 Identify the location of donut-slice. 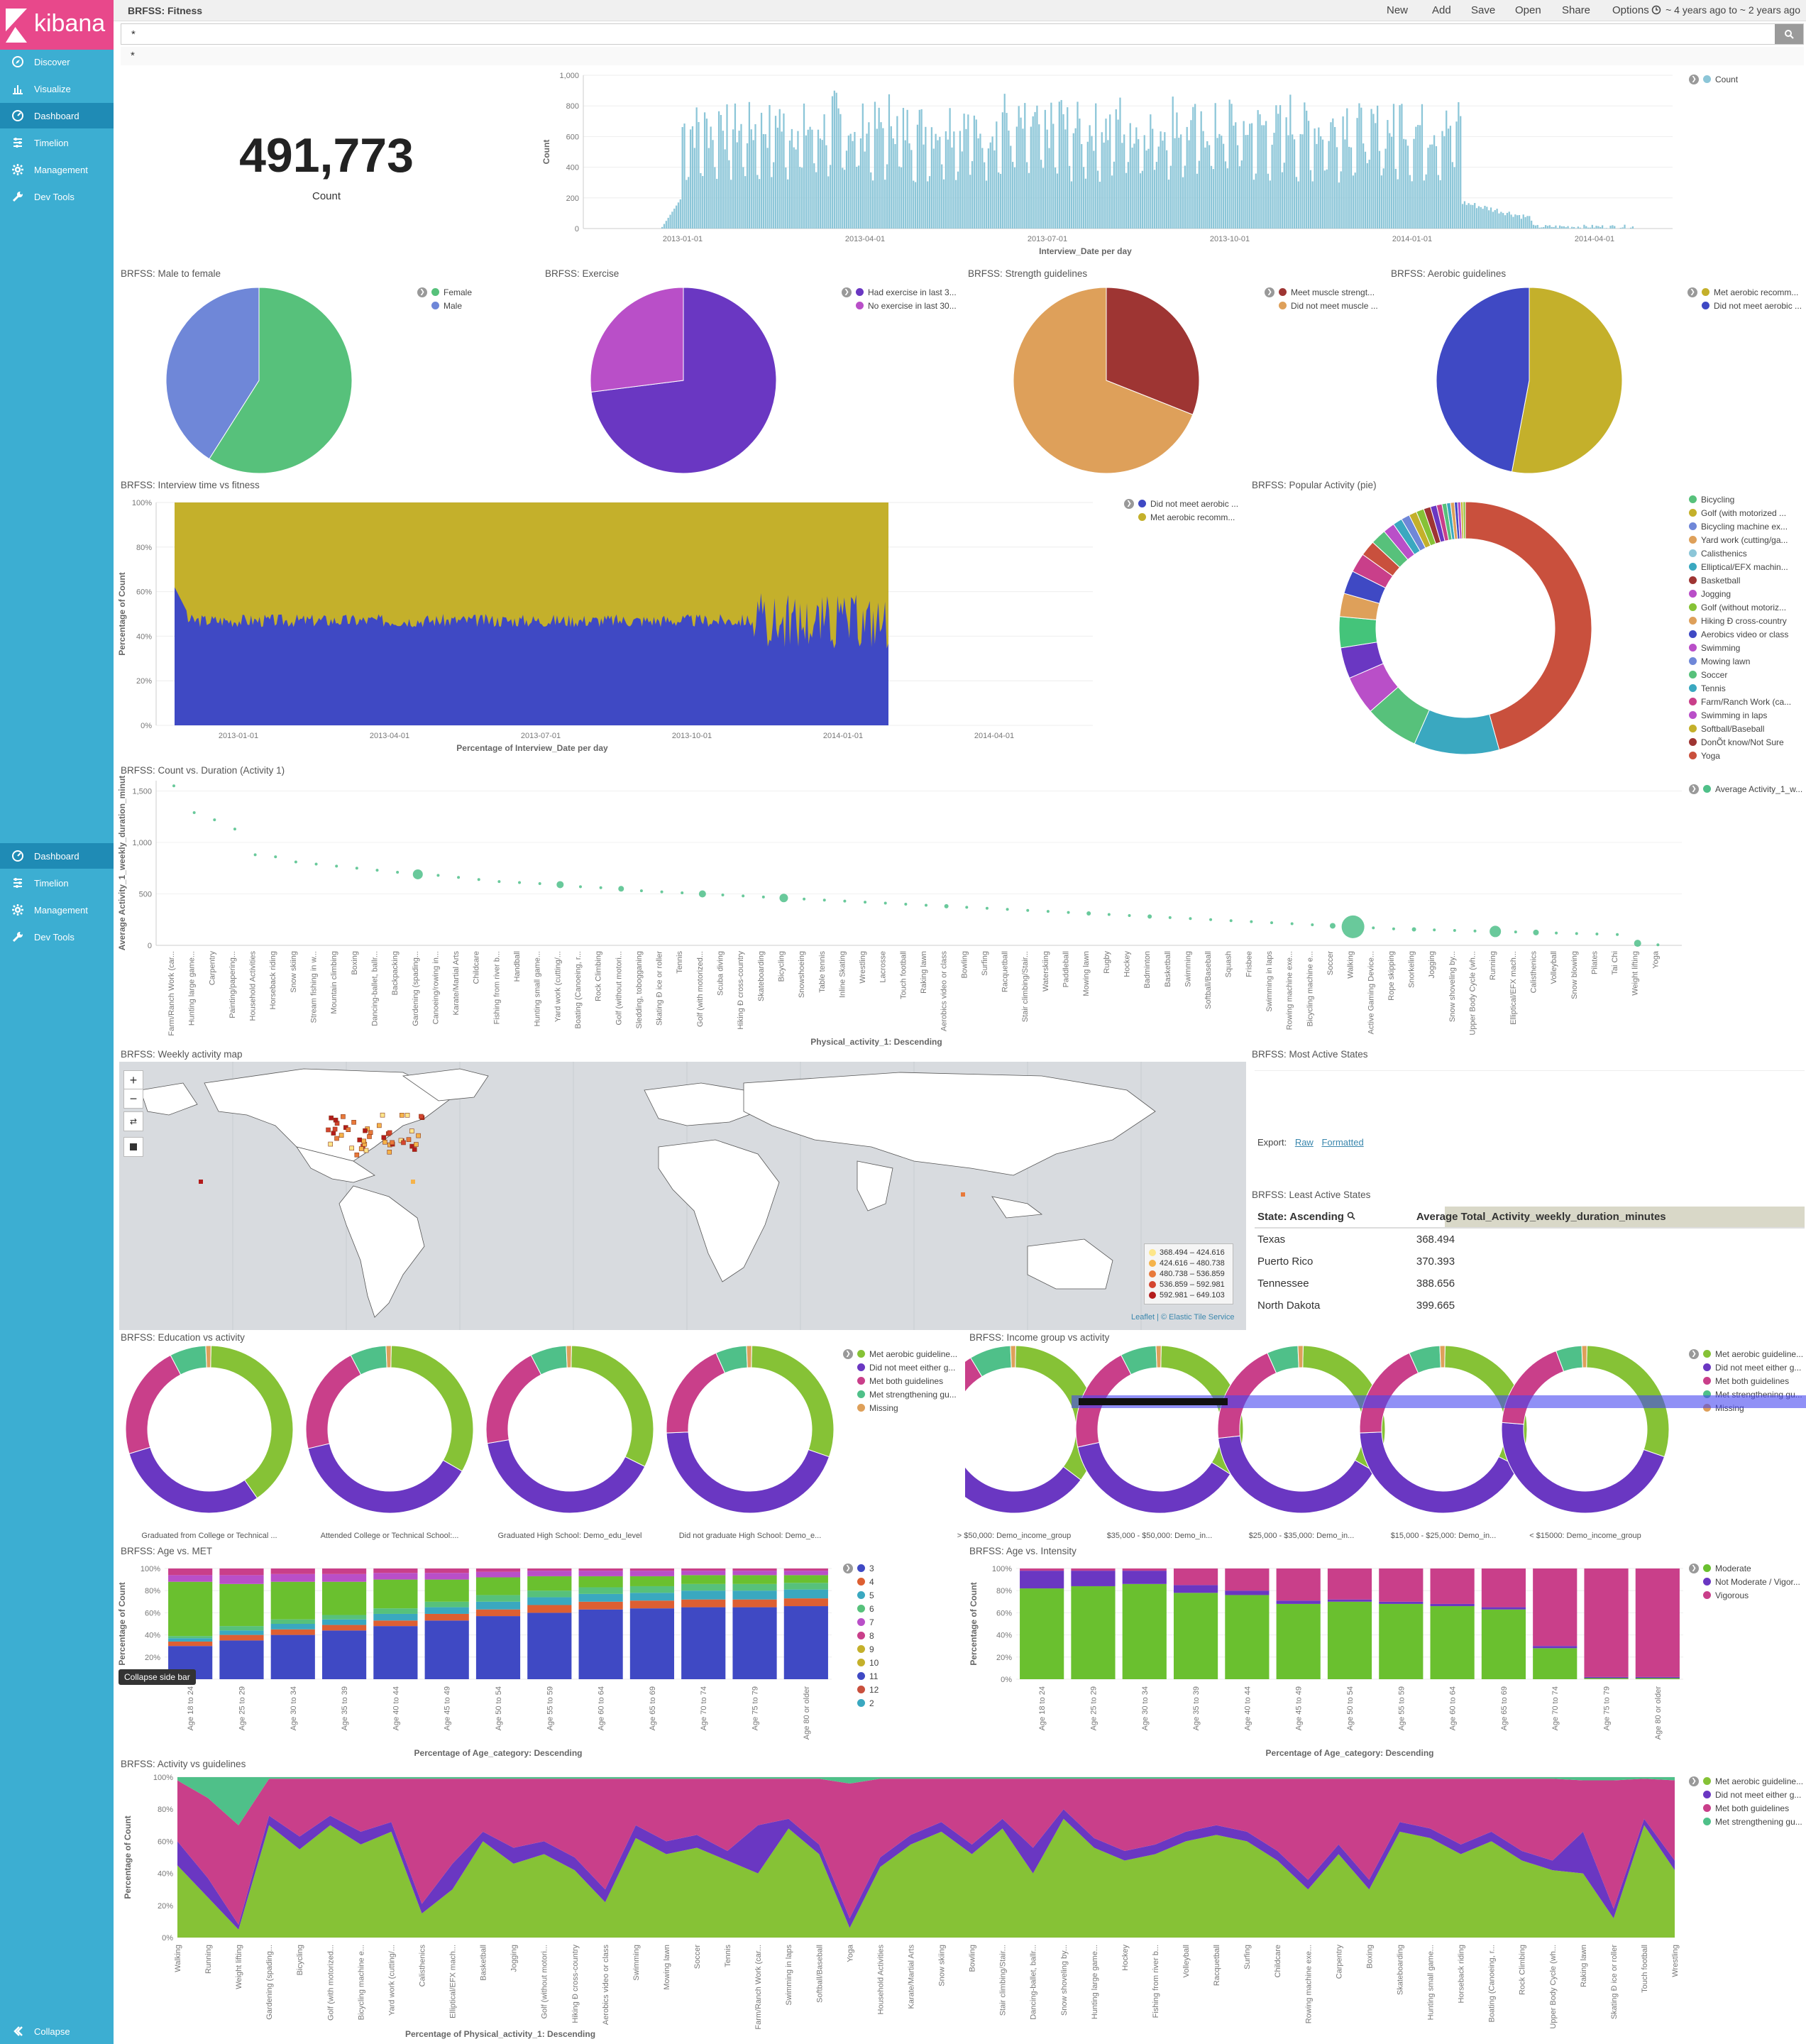
(1528, 626).